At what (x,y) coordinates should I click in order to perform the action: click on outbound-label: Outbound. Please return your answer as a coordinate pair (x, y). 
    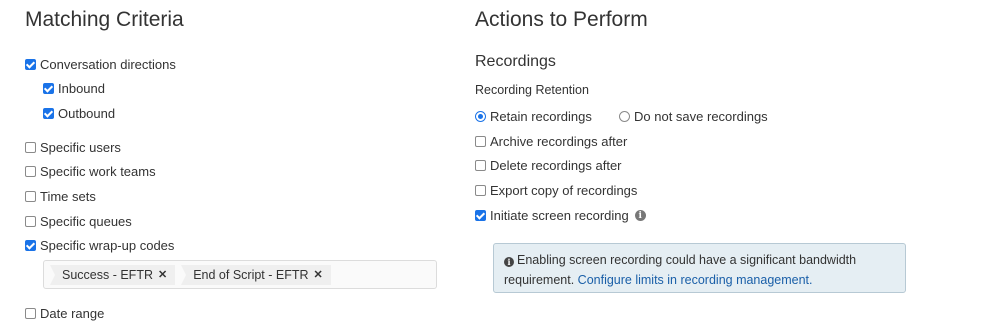
    Looking at the image, I should click on (87, 113).